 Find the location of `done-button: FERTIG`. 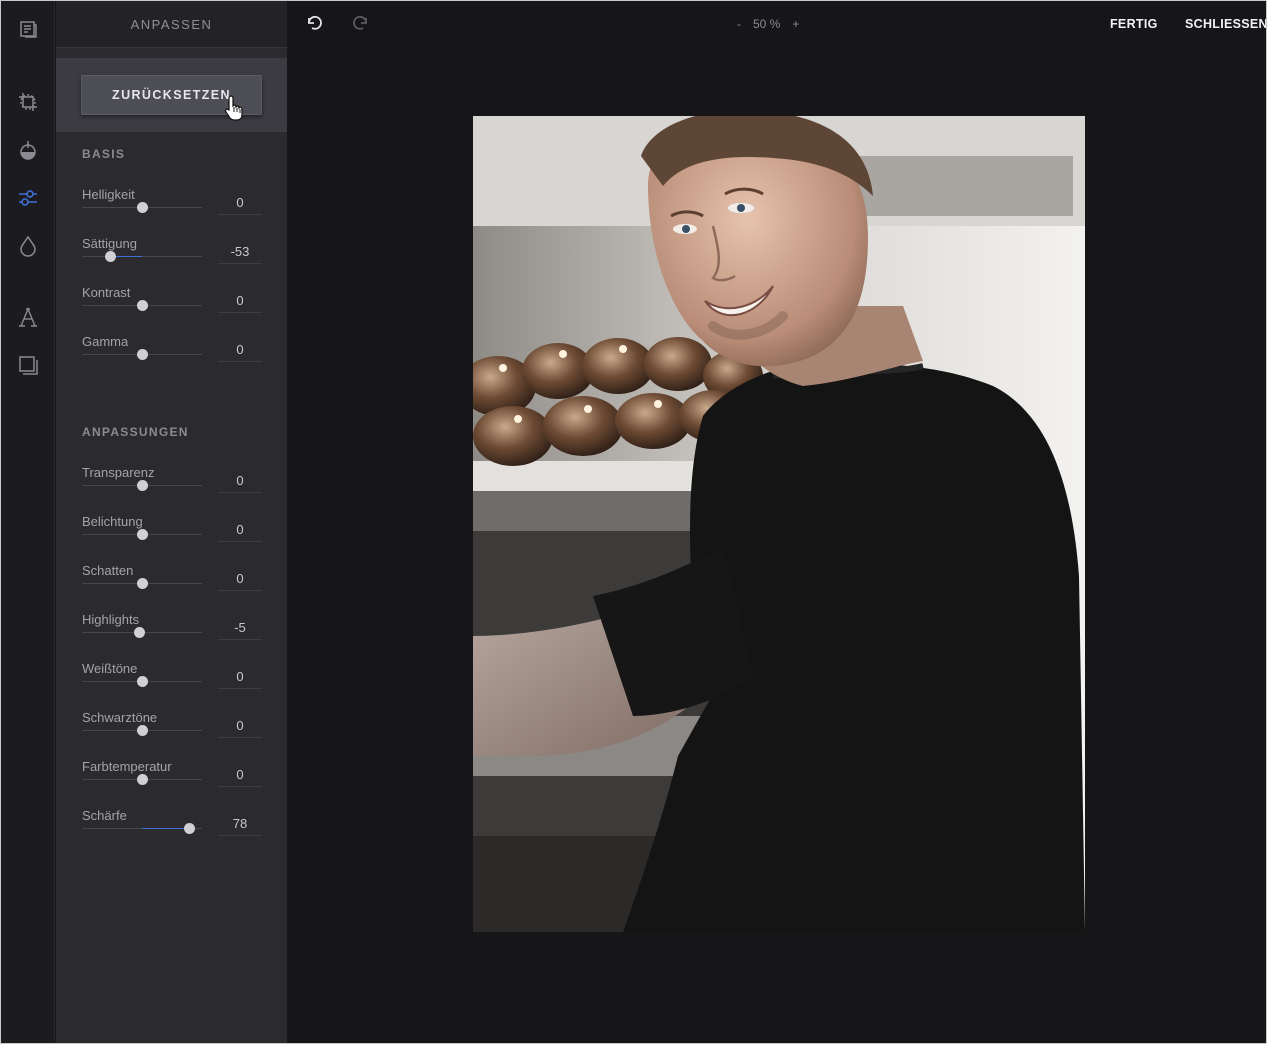

done-button: FERTIG is located at coordinates (1134, 24).